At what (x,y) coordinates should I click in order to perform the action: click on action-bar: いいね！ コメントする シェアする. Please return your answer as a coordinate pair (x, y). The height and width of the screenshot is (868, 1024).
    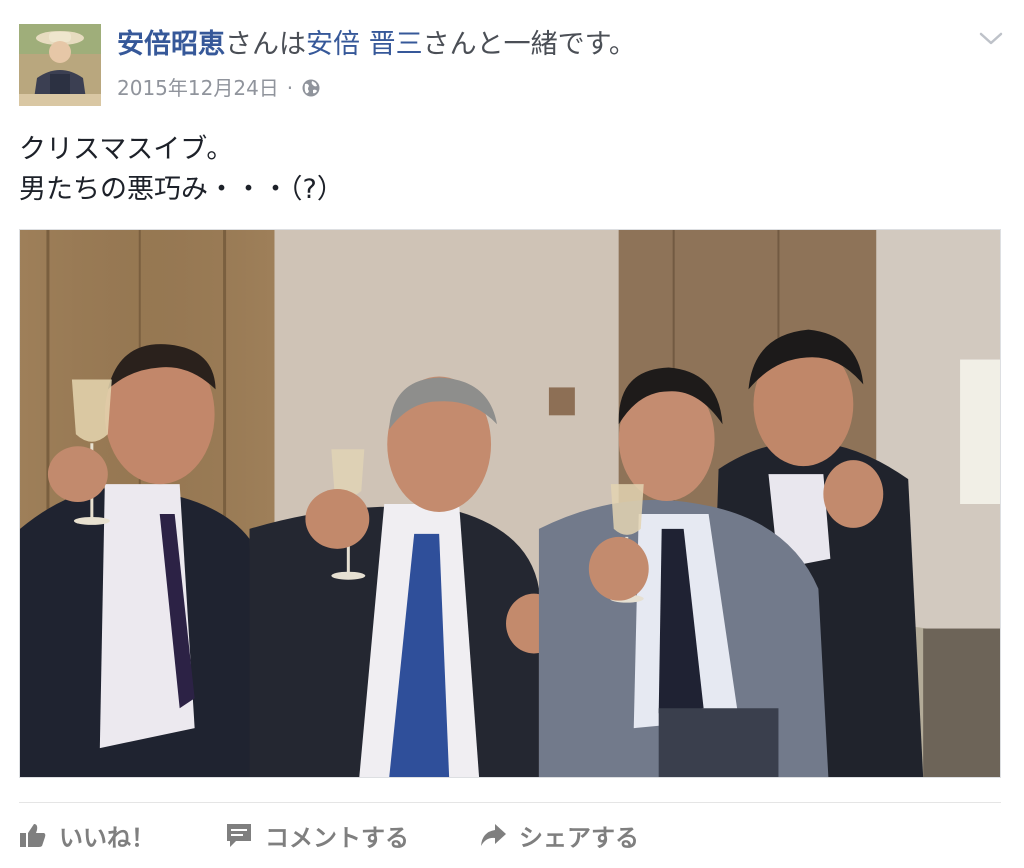
    Looking at the image, I should click on (364, 835).